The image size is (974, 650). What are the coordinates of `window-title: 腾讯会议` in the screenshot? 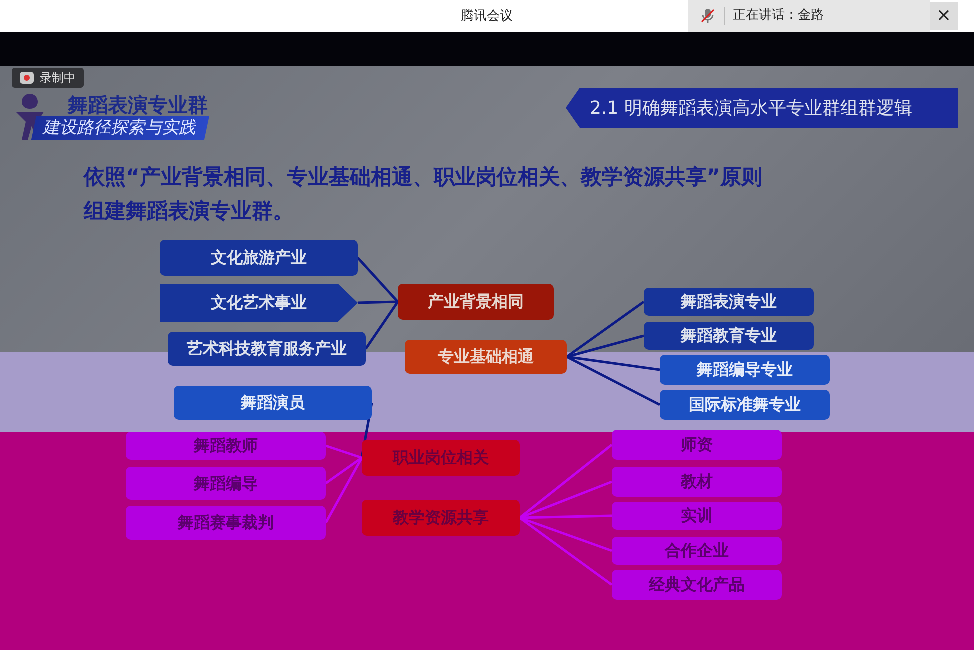 It's located at (487, 17).